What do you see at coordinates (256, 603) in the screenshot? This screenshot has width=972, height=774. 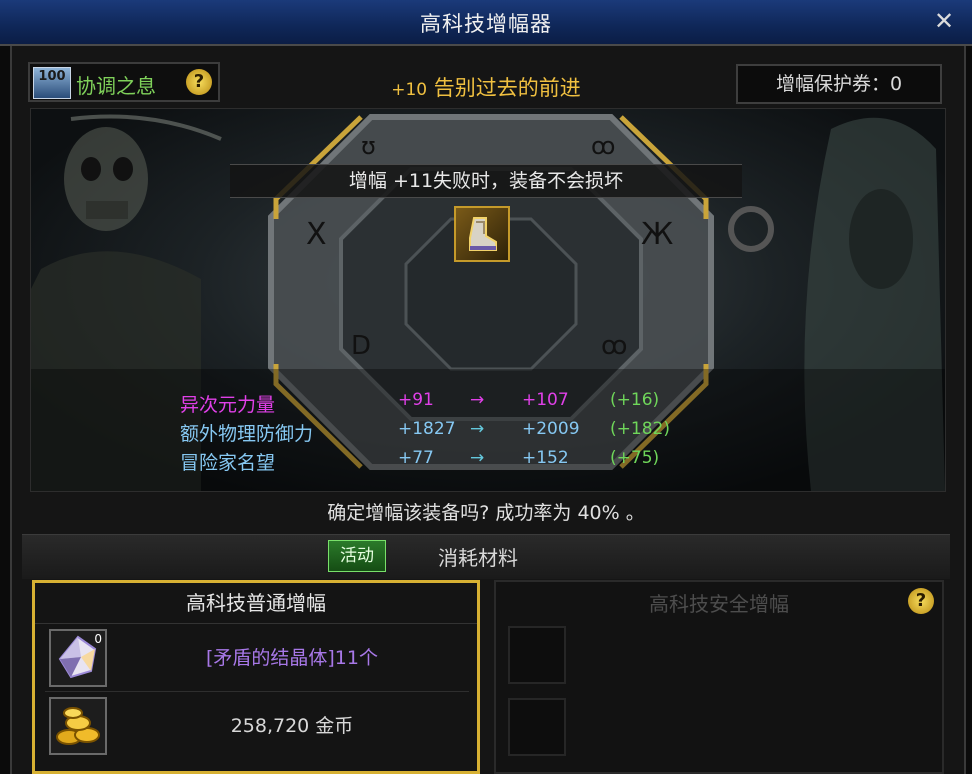 I see `panel-title: 高科技普通增幅` at bounding box center [256, 603].